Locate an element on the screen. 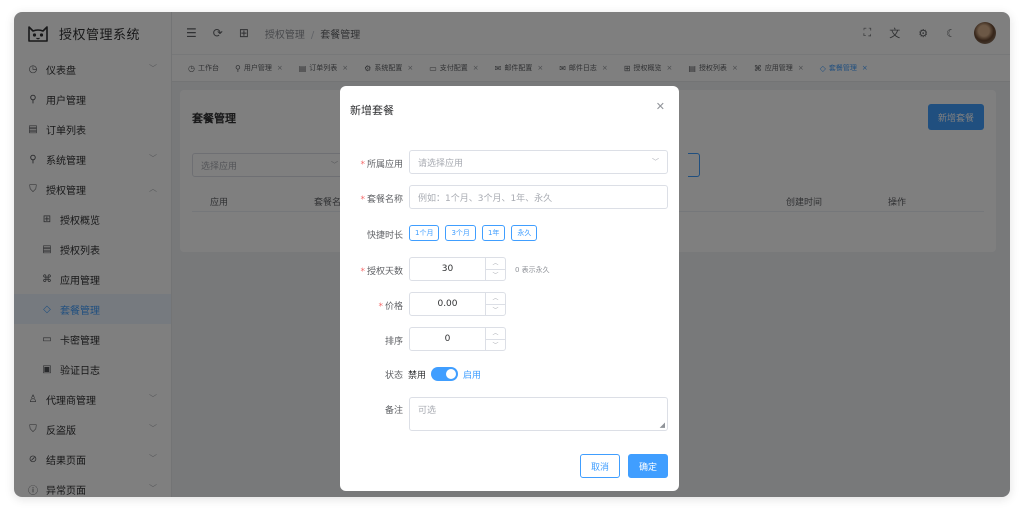 The image size is (1024, 509). quick-label: 快捷时长 is located at coordinates (384, 236).